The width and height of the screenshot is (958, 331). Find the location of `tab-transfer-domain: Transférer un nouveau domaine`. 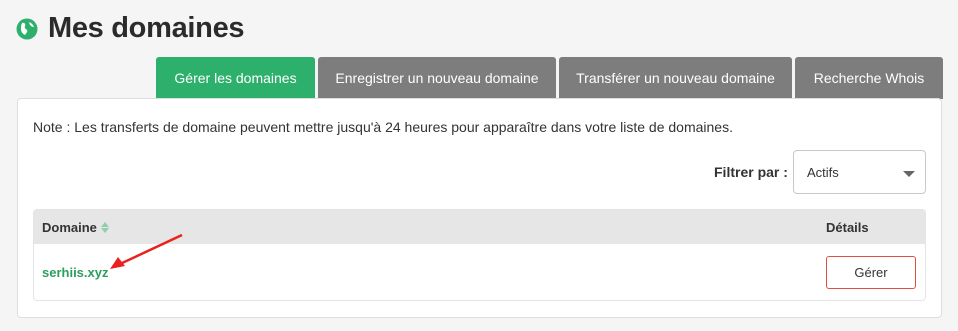

tab-transfer-domain: Transférer un nouveau domaine is located at coordinates (675, 78).